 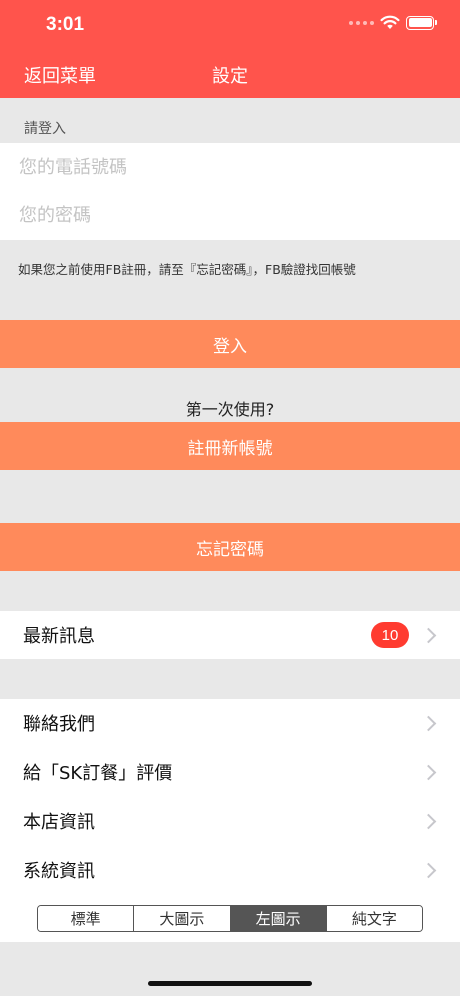 What do you see at coordinates (98, 773) in the screenshot?
I see `menu-item-label: 給「SK訂餐」評價` at bounding box center [98, 773].